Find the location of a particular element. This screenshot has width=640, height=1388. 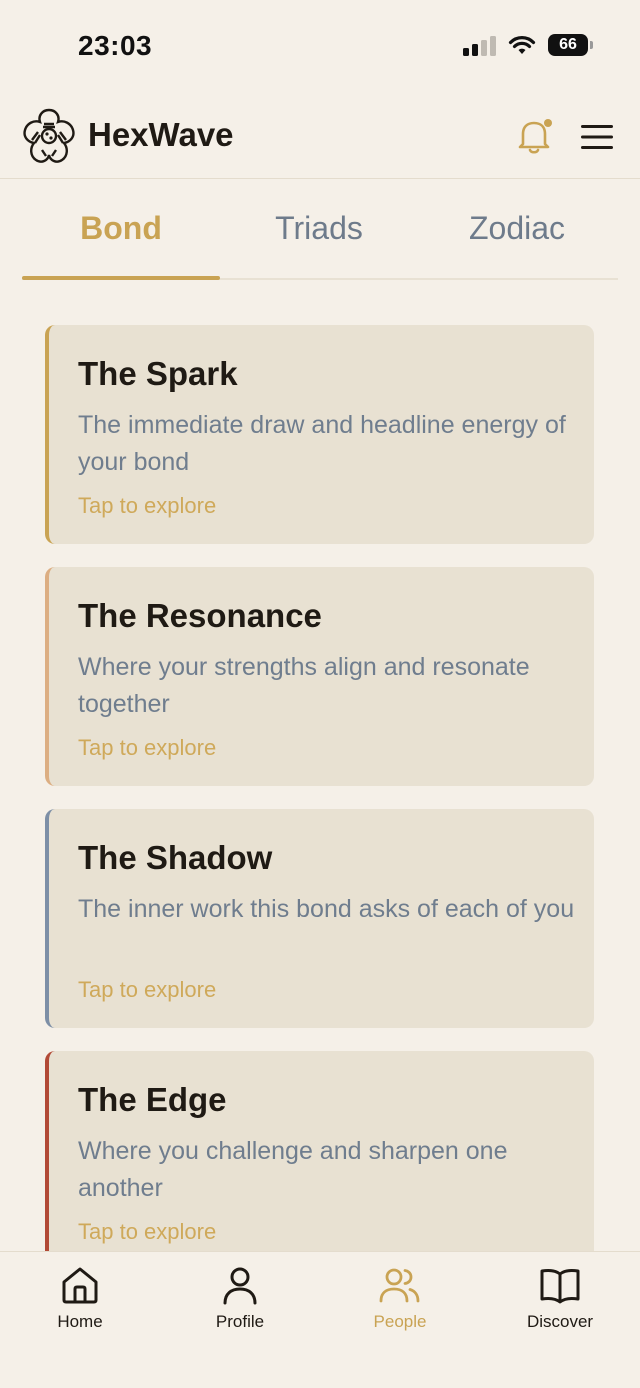

nav-people: People is located at coordinates (400, 1298).